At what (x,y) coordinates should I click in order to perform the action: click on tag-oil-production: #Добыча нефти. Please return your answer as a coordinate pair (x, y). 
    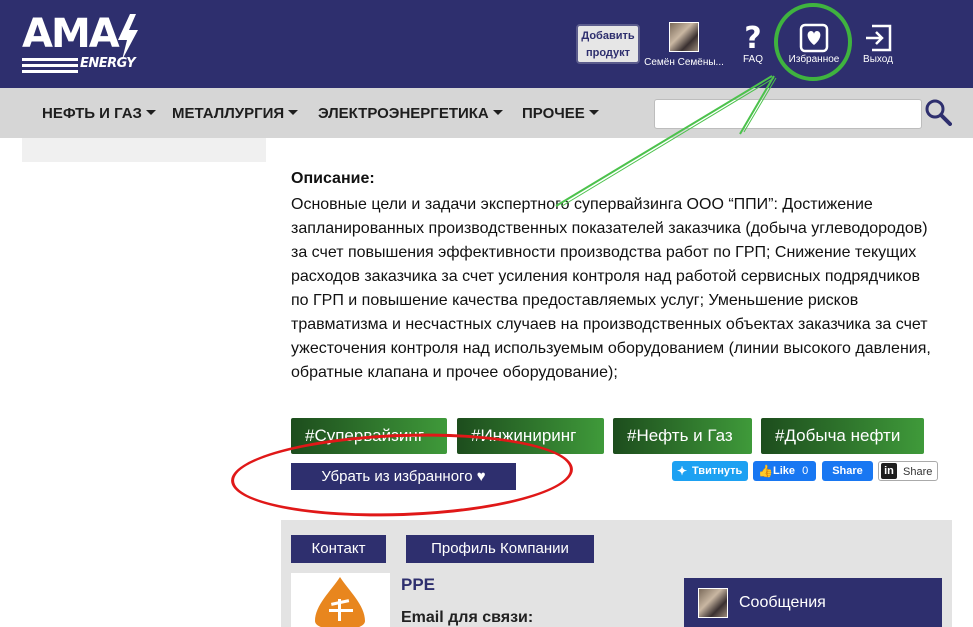
    Looking at the image, I should click on (842, 436).